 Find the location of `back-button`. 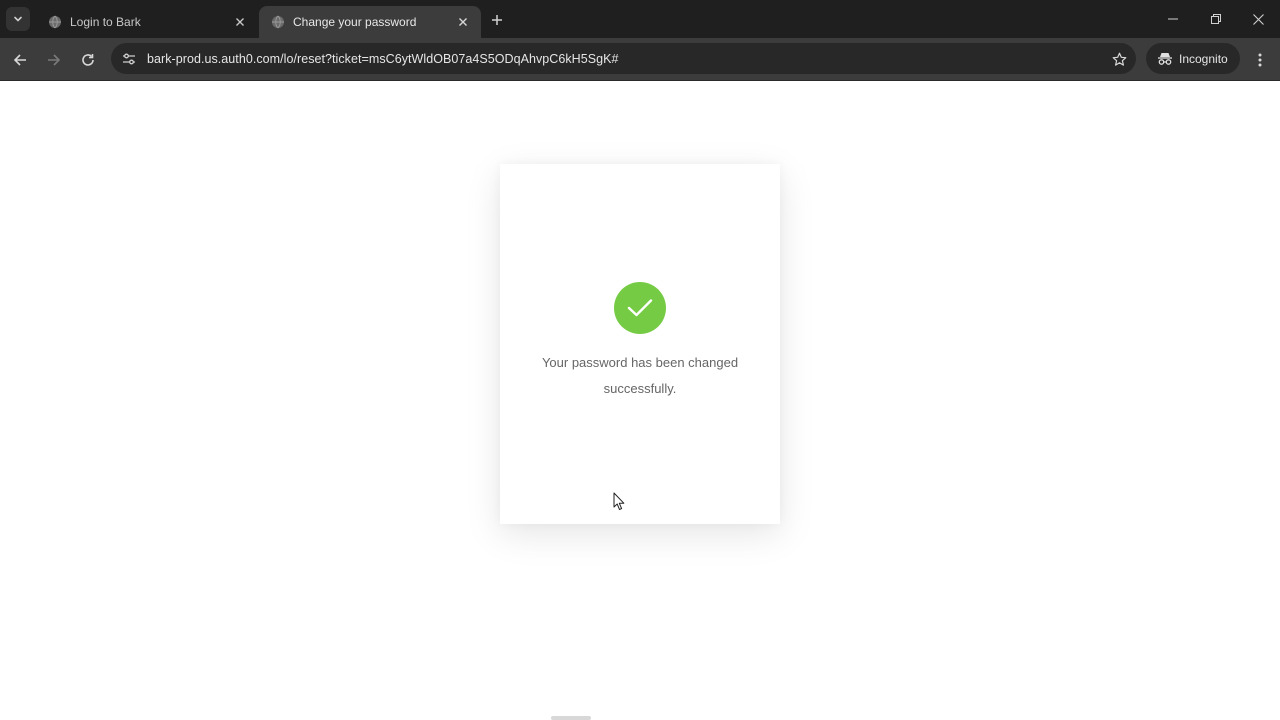

back-button is located at coordinates (20, 60).